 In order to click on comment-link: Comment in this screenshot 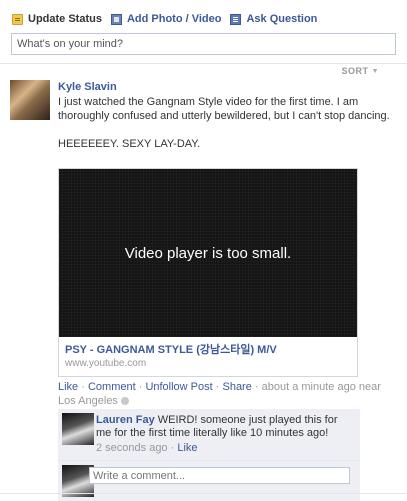, I will do `click(112, 387)`.